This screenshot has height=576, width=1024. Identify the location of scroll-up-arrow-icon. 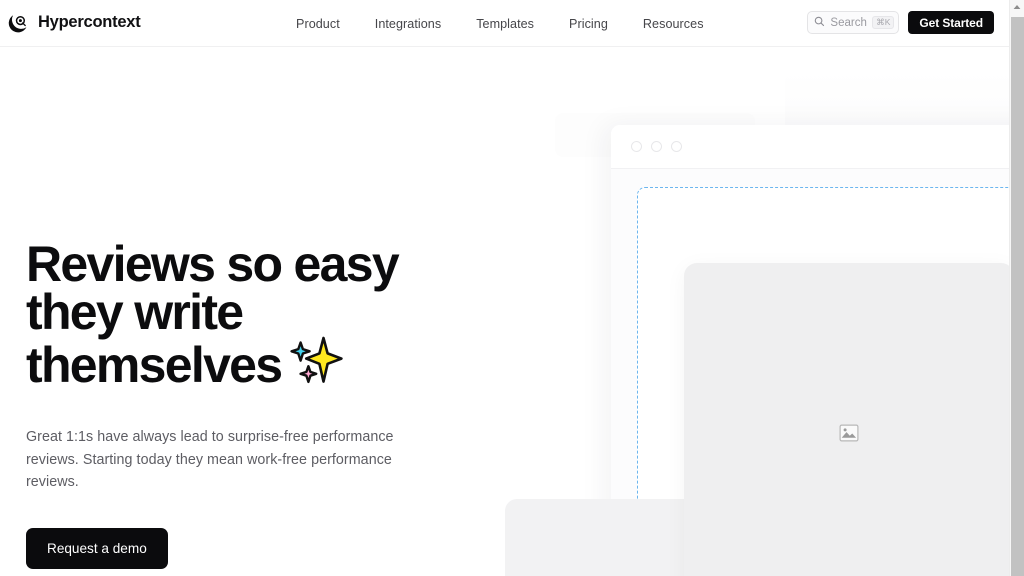
(1017, 7).